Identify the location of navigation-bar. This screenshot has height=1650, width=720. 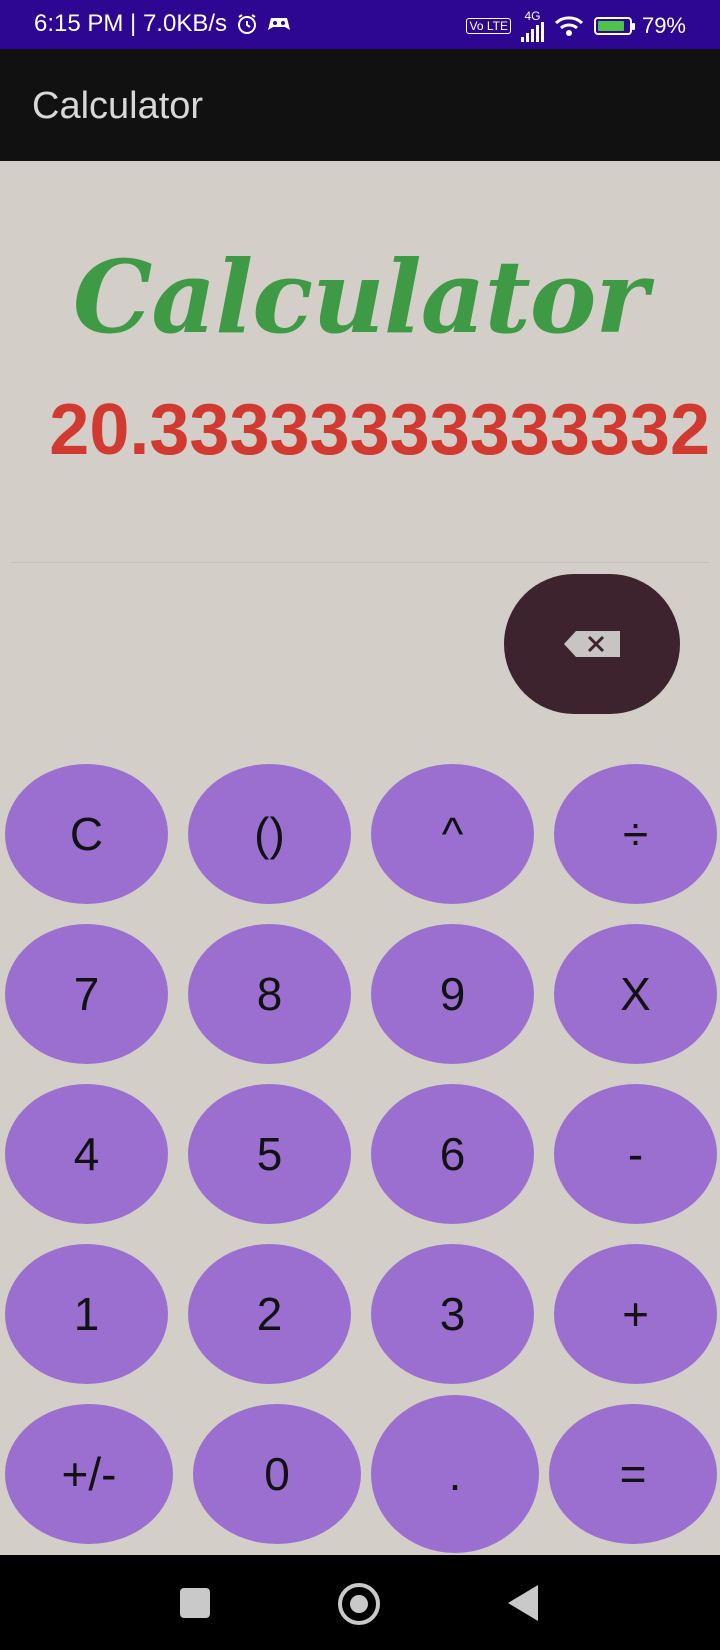
(360, 1602).